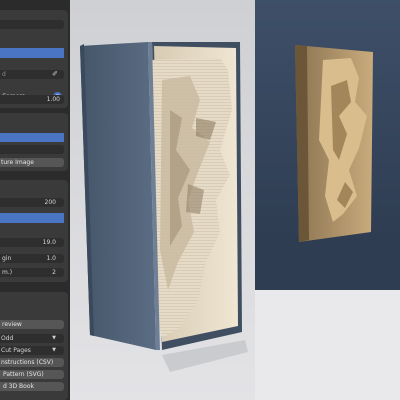 The width and height of the screenshot is (400, 400). Describe the element at coordinates (54, 272) in the screenshot. I see `param-value-3: 2` at that location.